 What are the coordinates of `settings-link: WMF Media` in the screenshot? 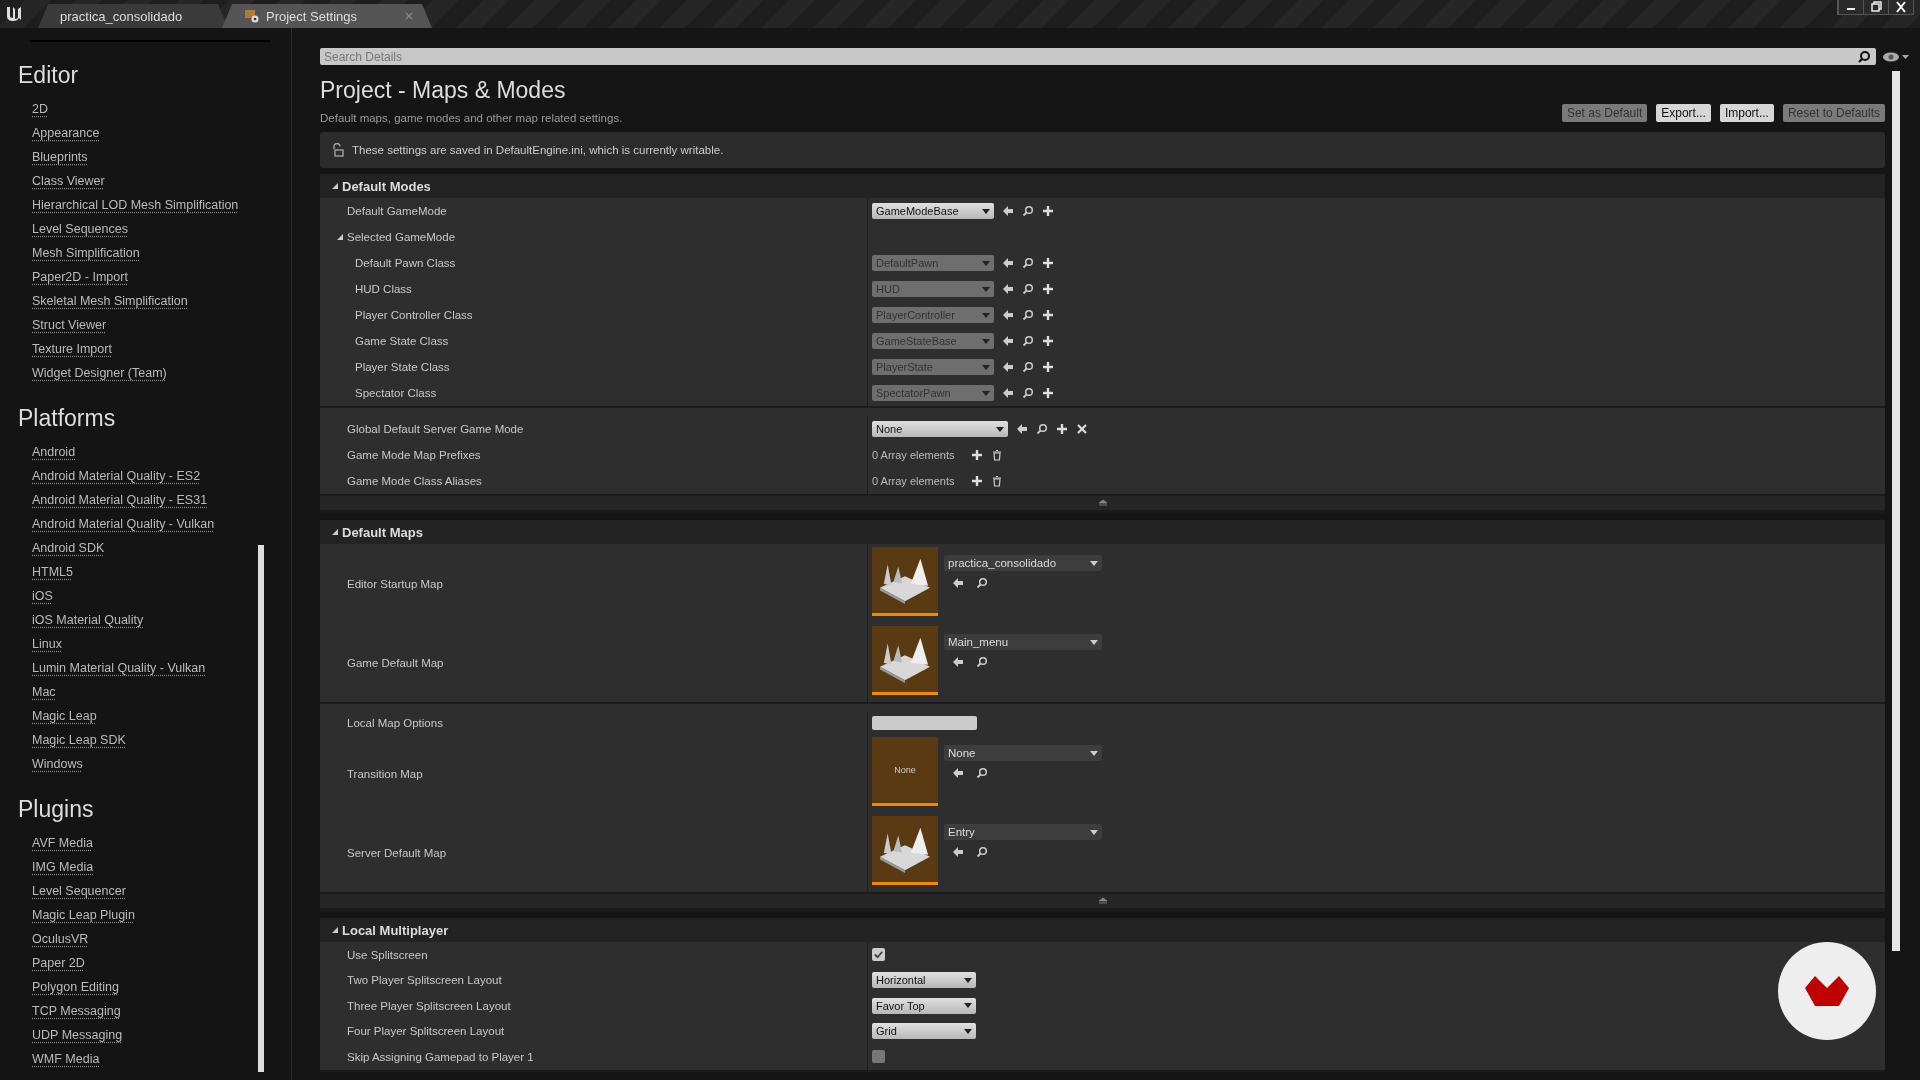 It's located at (66, 1059).